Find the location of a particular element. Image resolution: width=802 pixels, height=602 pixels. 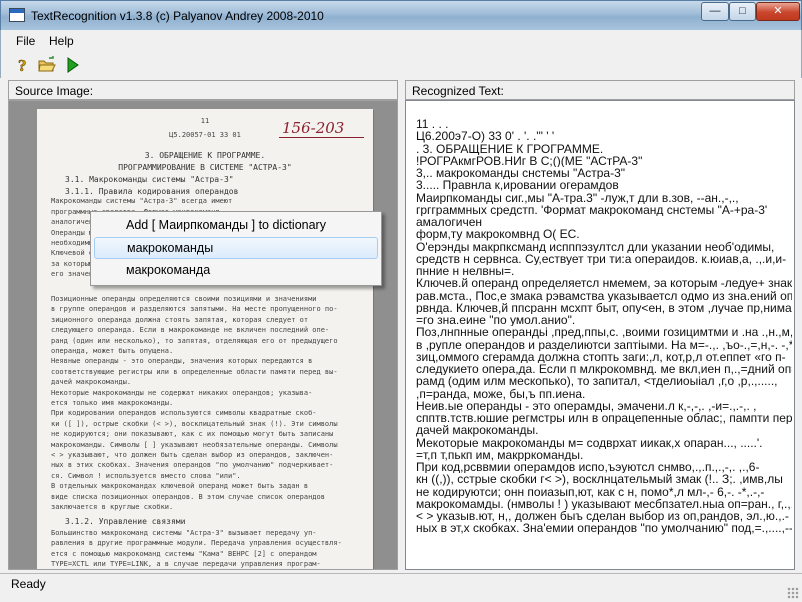

resize-grip is located at coordinates (793, 593).